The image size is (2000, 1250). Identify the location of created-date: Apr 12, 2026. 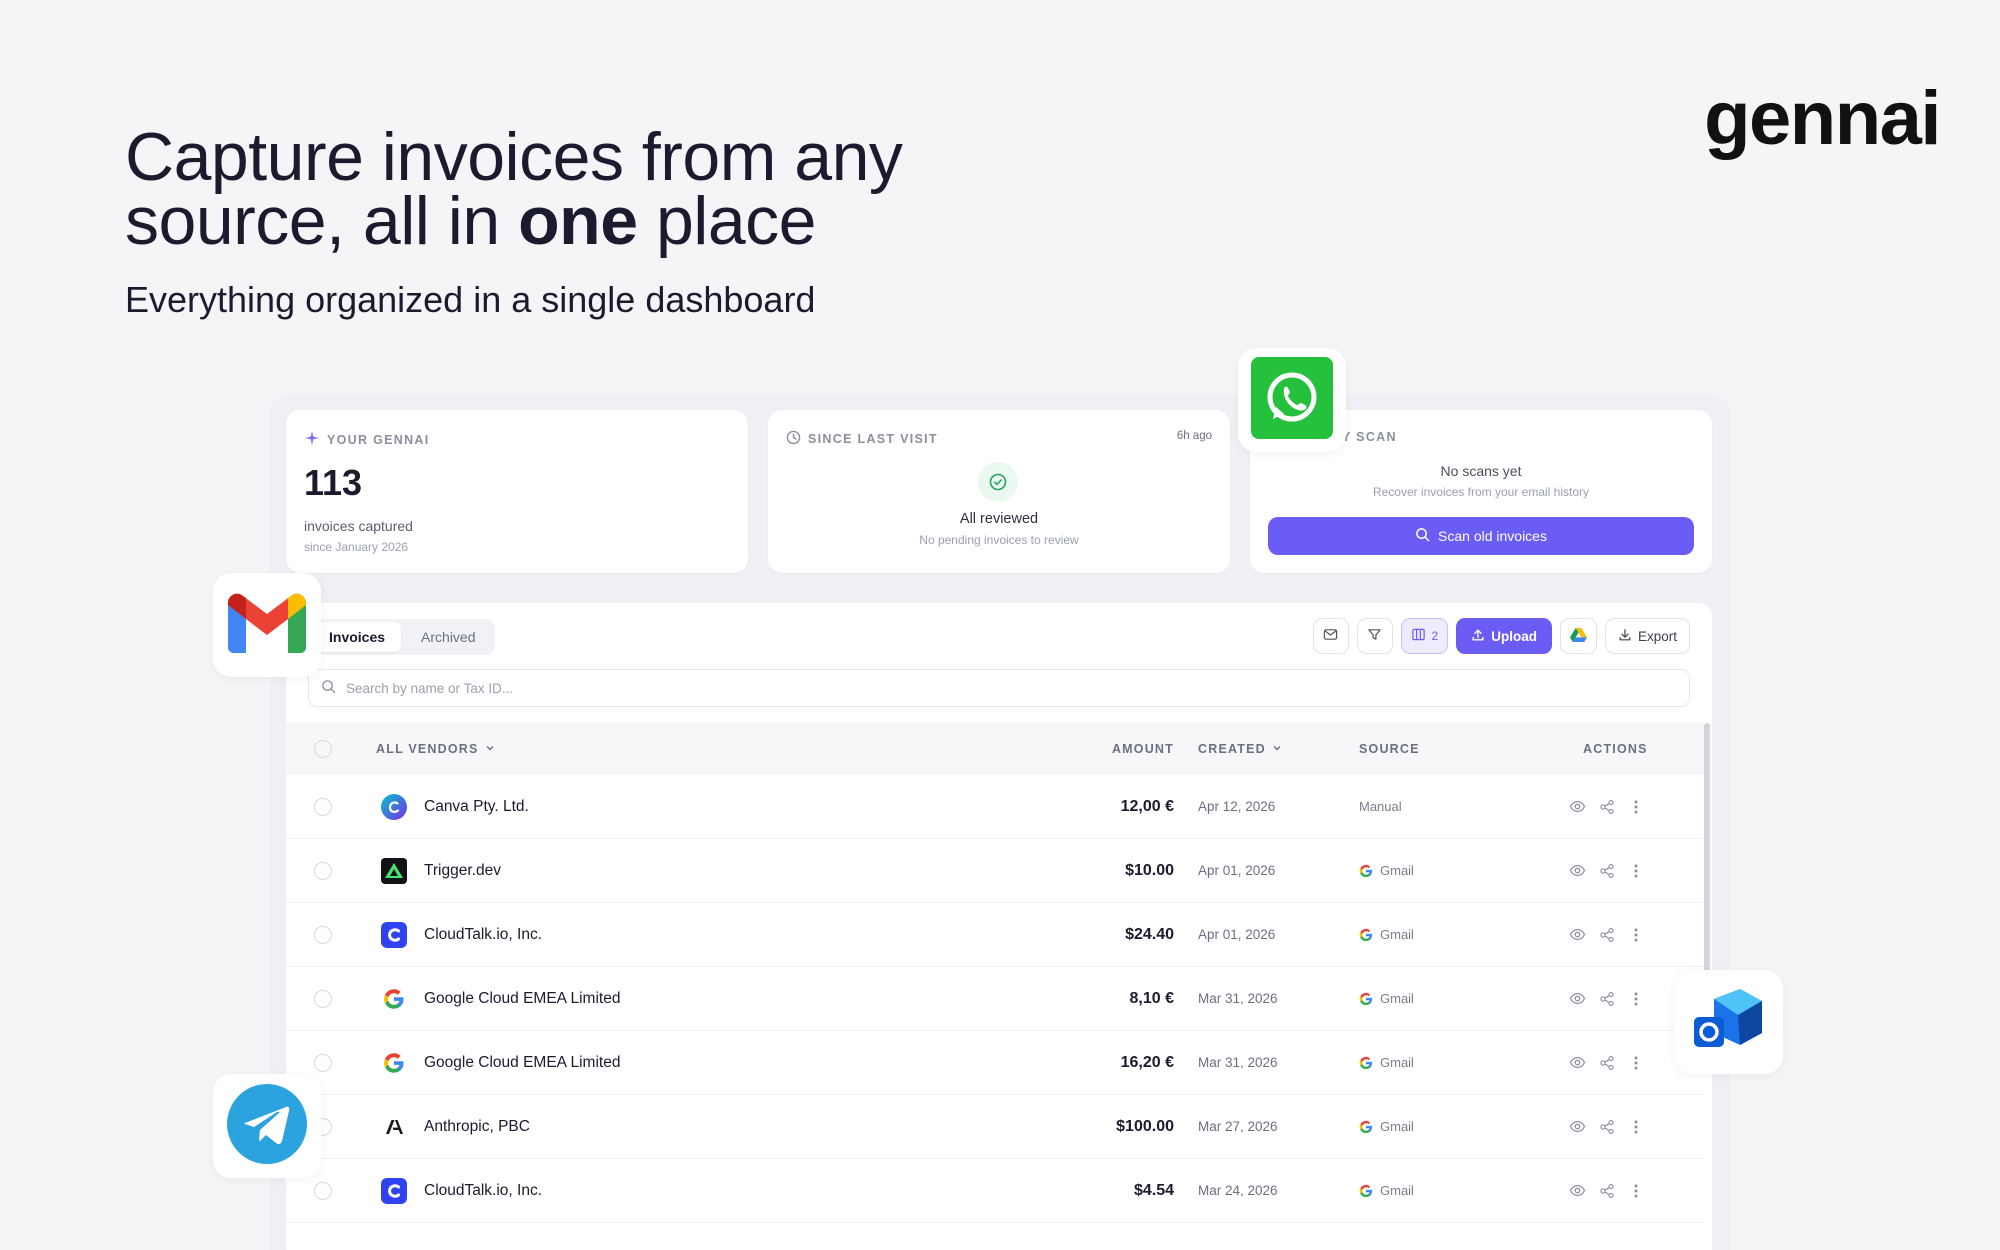
(1237, 806).